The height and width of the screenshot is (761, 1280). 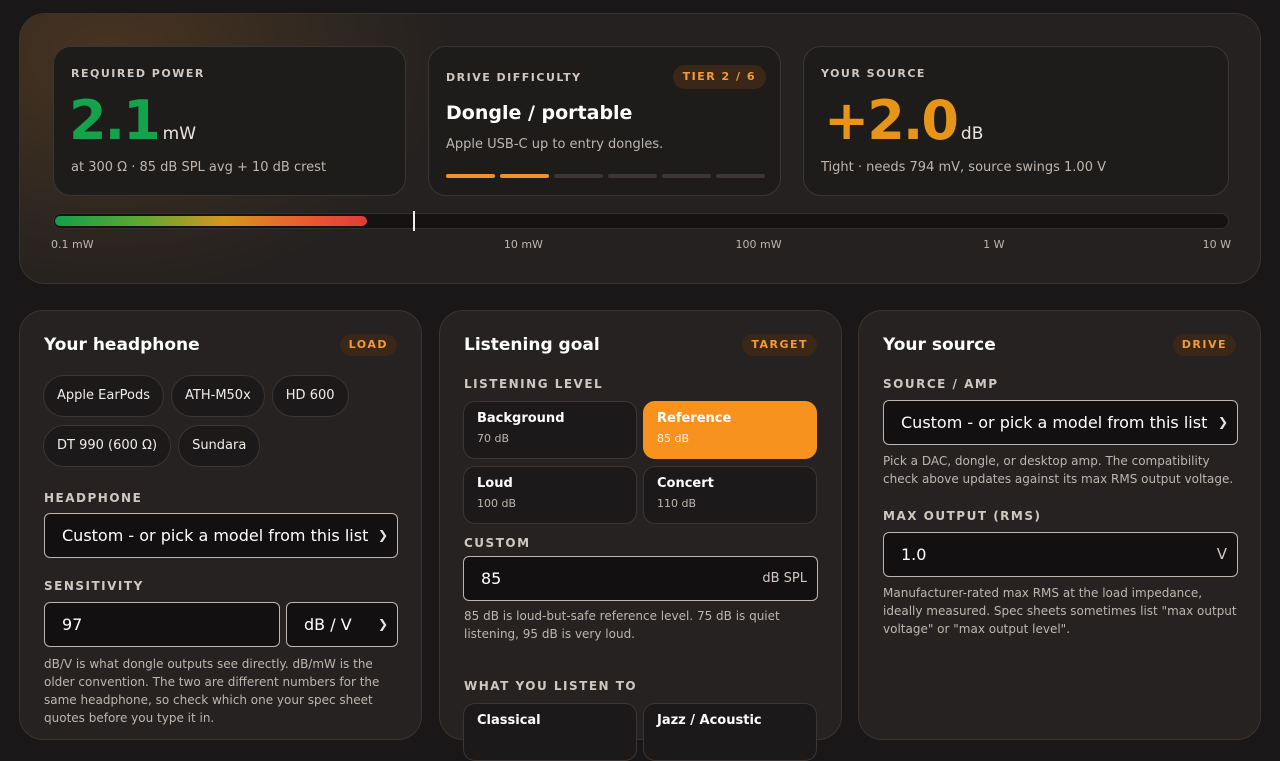 What do you see at coordinates (179, 134) in the screenshot?
I see `required-power-unit: mW` at bounding box center [179, 134].